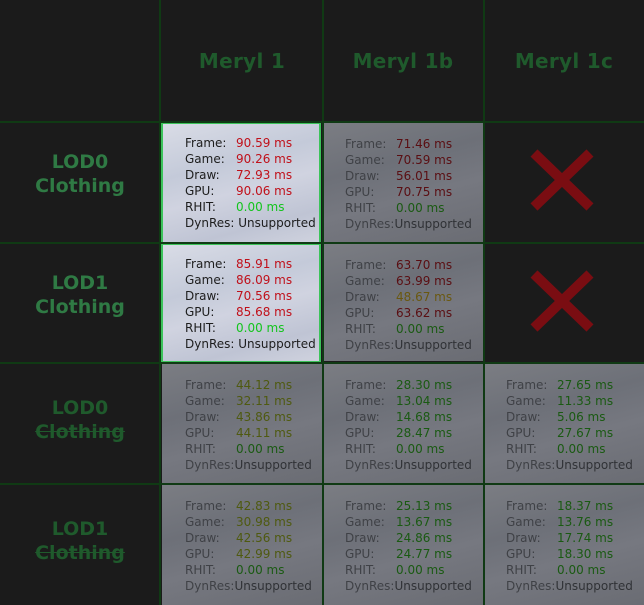 This screenshot has width=644, height=605. I want to click on game-value: 13.04 ms, so click(424, 401).